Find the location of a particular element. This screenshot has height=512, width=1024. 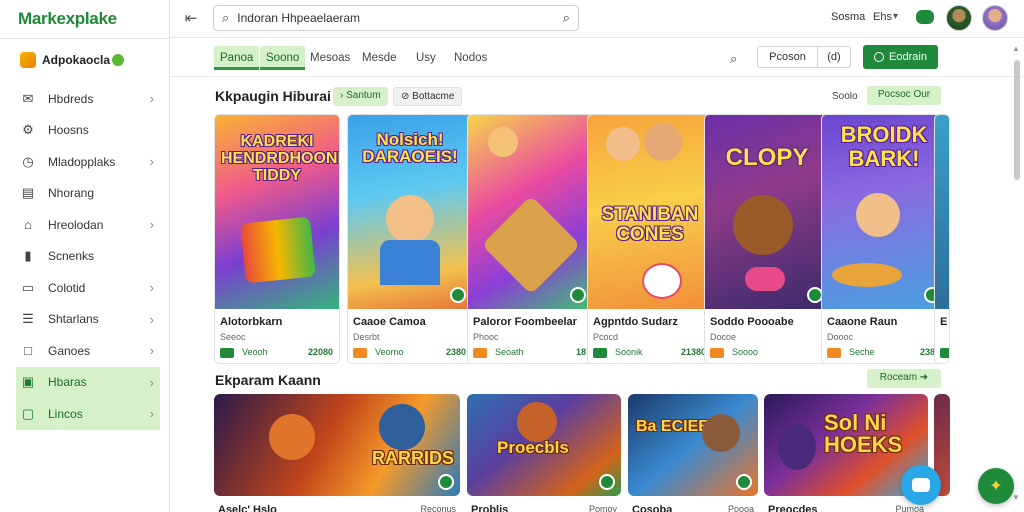

circle-icon is located at coordinates (879, 57).